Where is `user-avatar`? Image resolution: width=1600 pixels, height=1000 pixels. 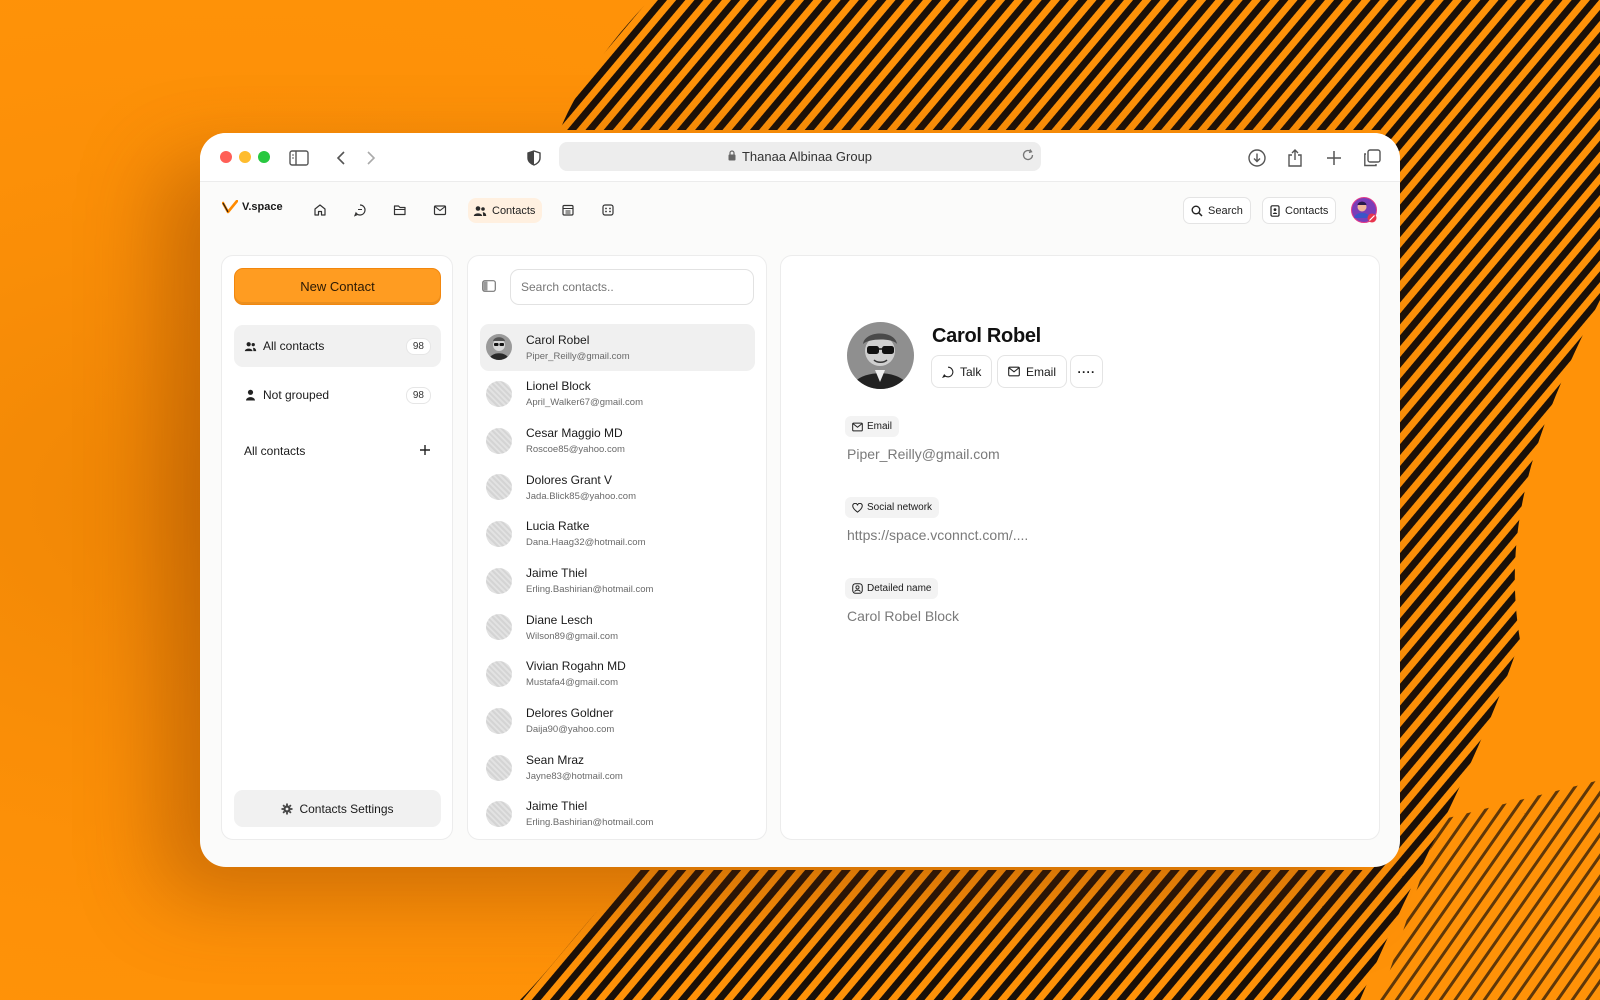
user-avatar is located at coordinates (1364, 210).